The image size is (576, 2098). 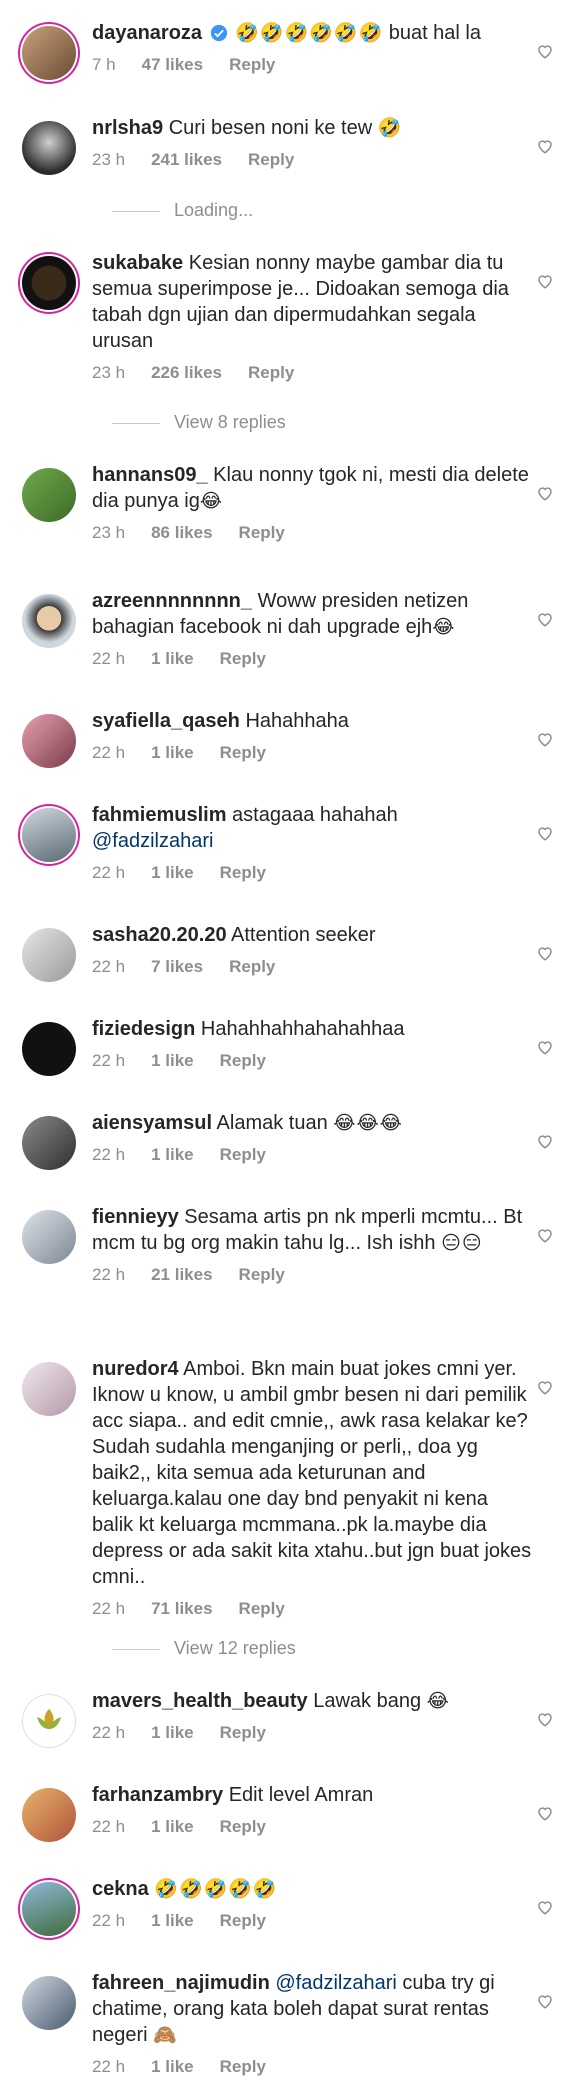 What do you see at coordinates (137, 263) in the screenshot?
I see `comment-username: sukabake` at bounding box center [137, 263].